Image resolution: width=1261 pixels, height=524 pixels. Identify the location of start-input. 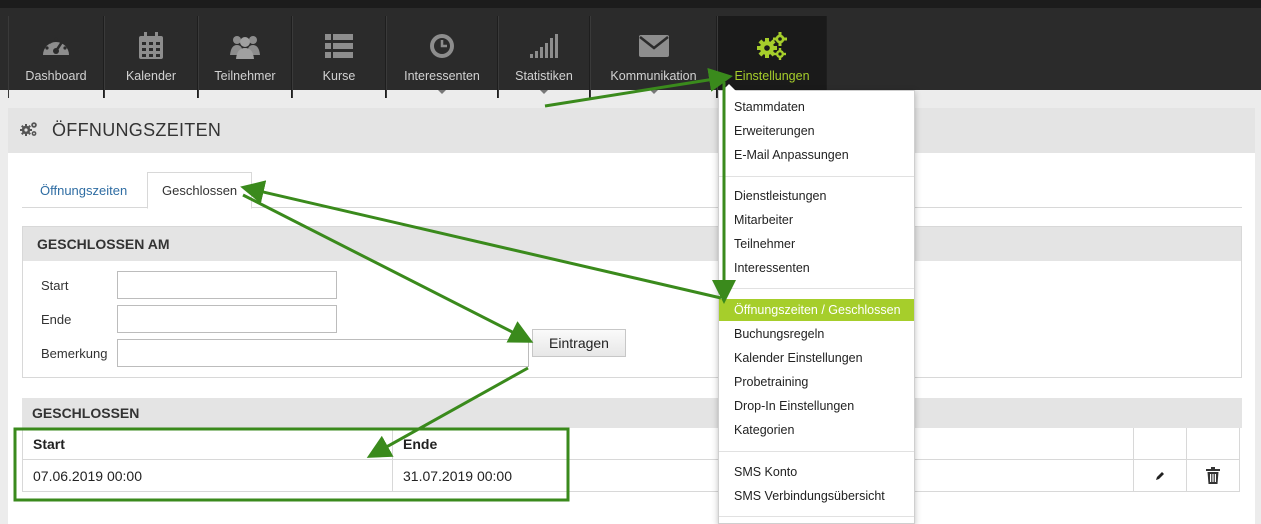
(227, 285).